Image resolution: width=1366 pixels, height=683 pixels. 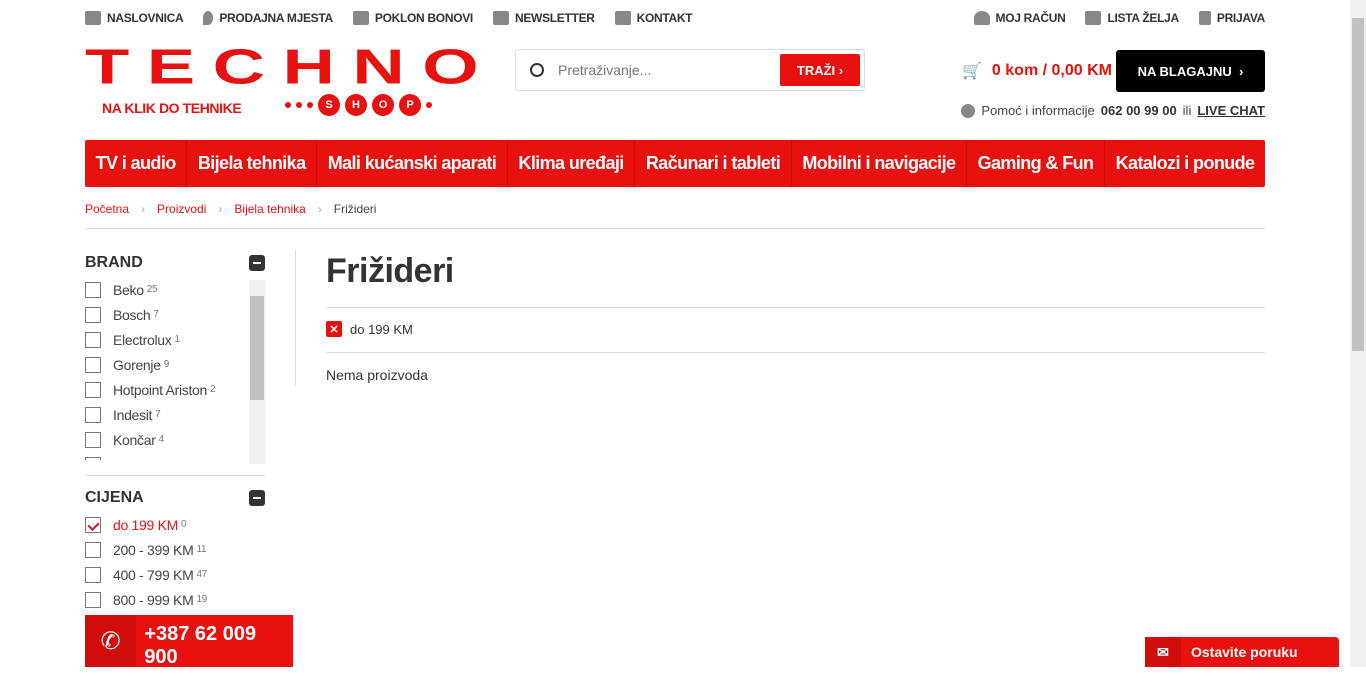 I want to click on checkout-label: NA BLAGAJNU, so click(x=1184, y=71).